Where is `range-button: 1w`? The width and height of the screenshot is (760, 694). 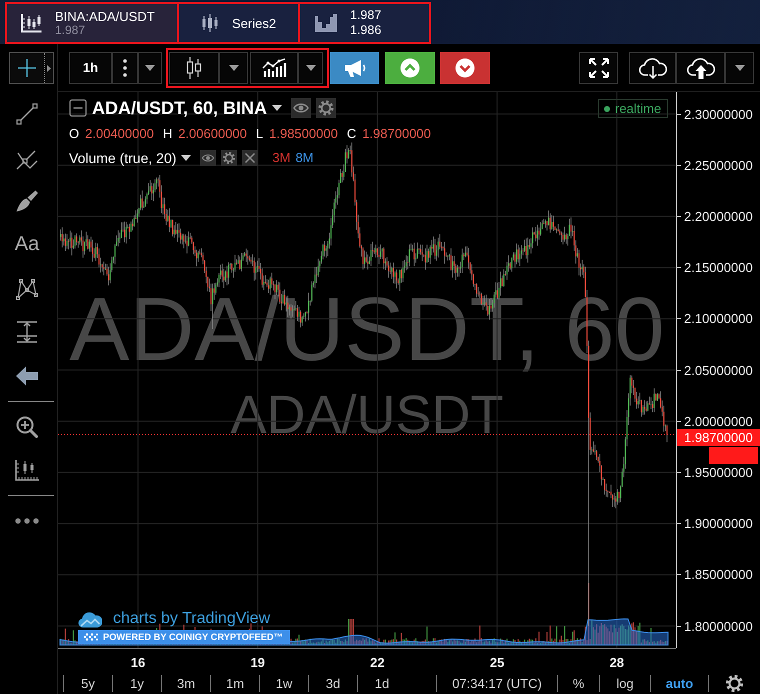 range-button: 1w is located at coordinates (284, 683).